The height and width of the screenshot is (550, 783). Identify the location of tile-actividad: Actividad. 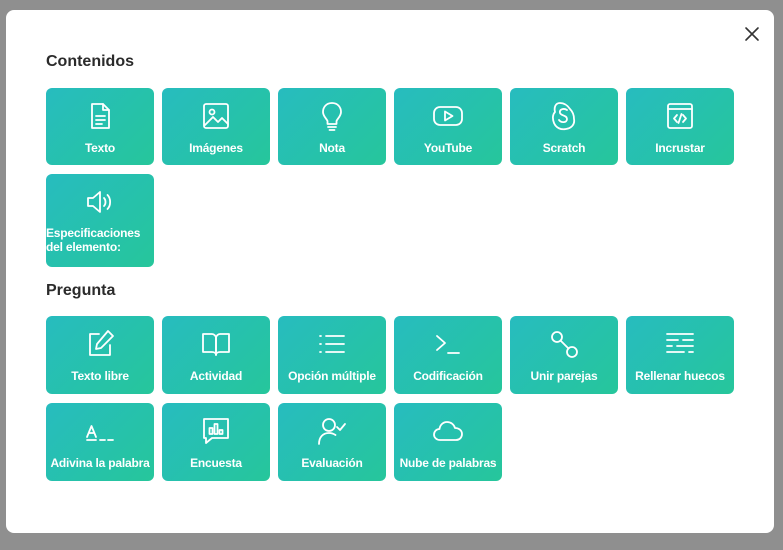
(216, 355).